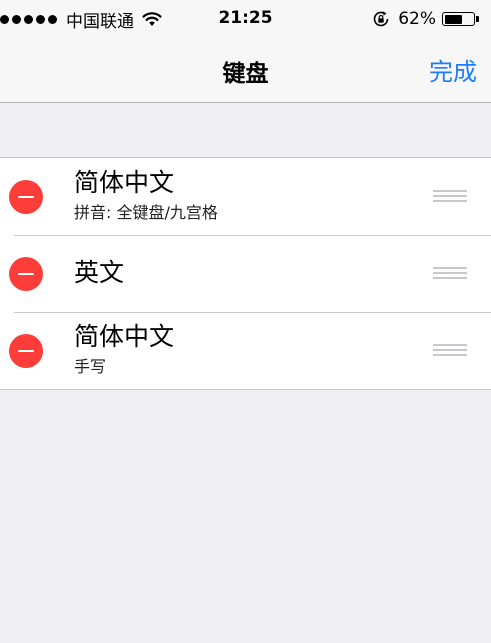 Image resolution: width=491 pixels, height=643 pixels. Describe the element at coordinates (245, 19) in the screenshot. I see `status-bar: 中国联通 21:25 62%` at that location.